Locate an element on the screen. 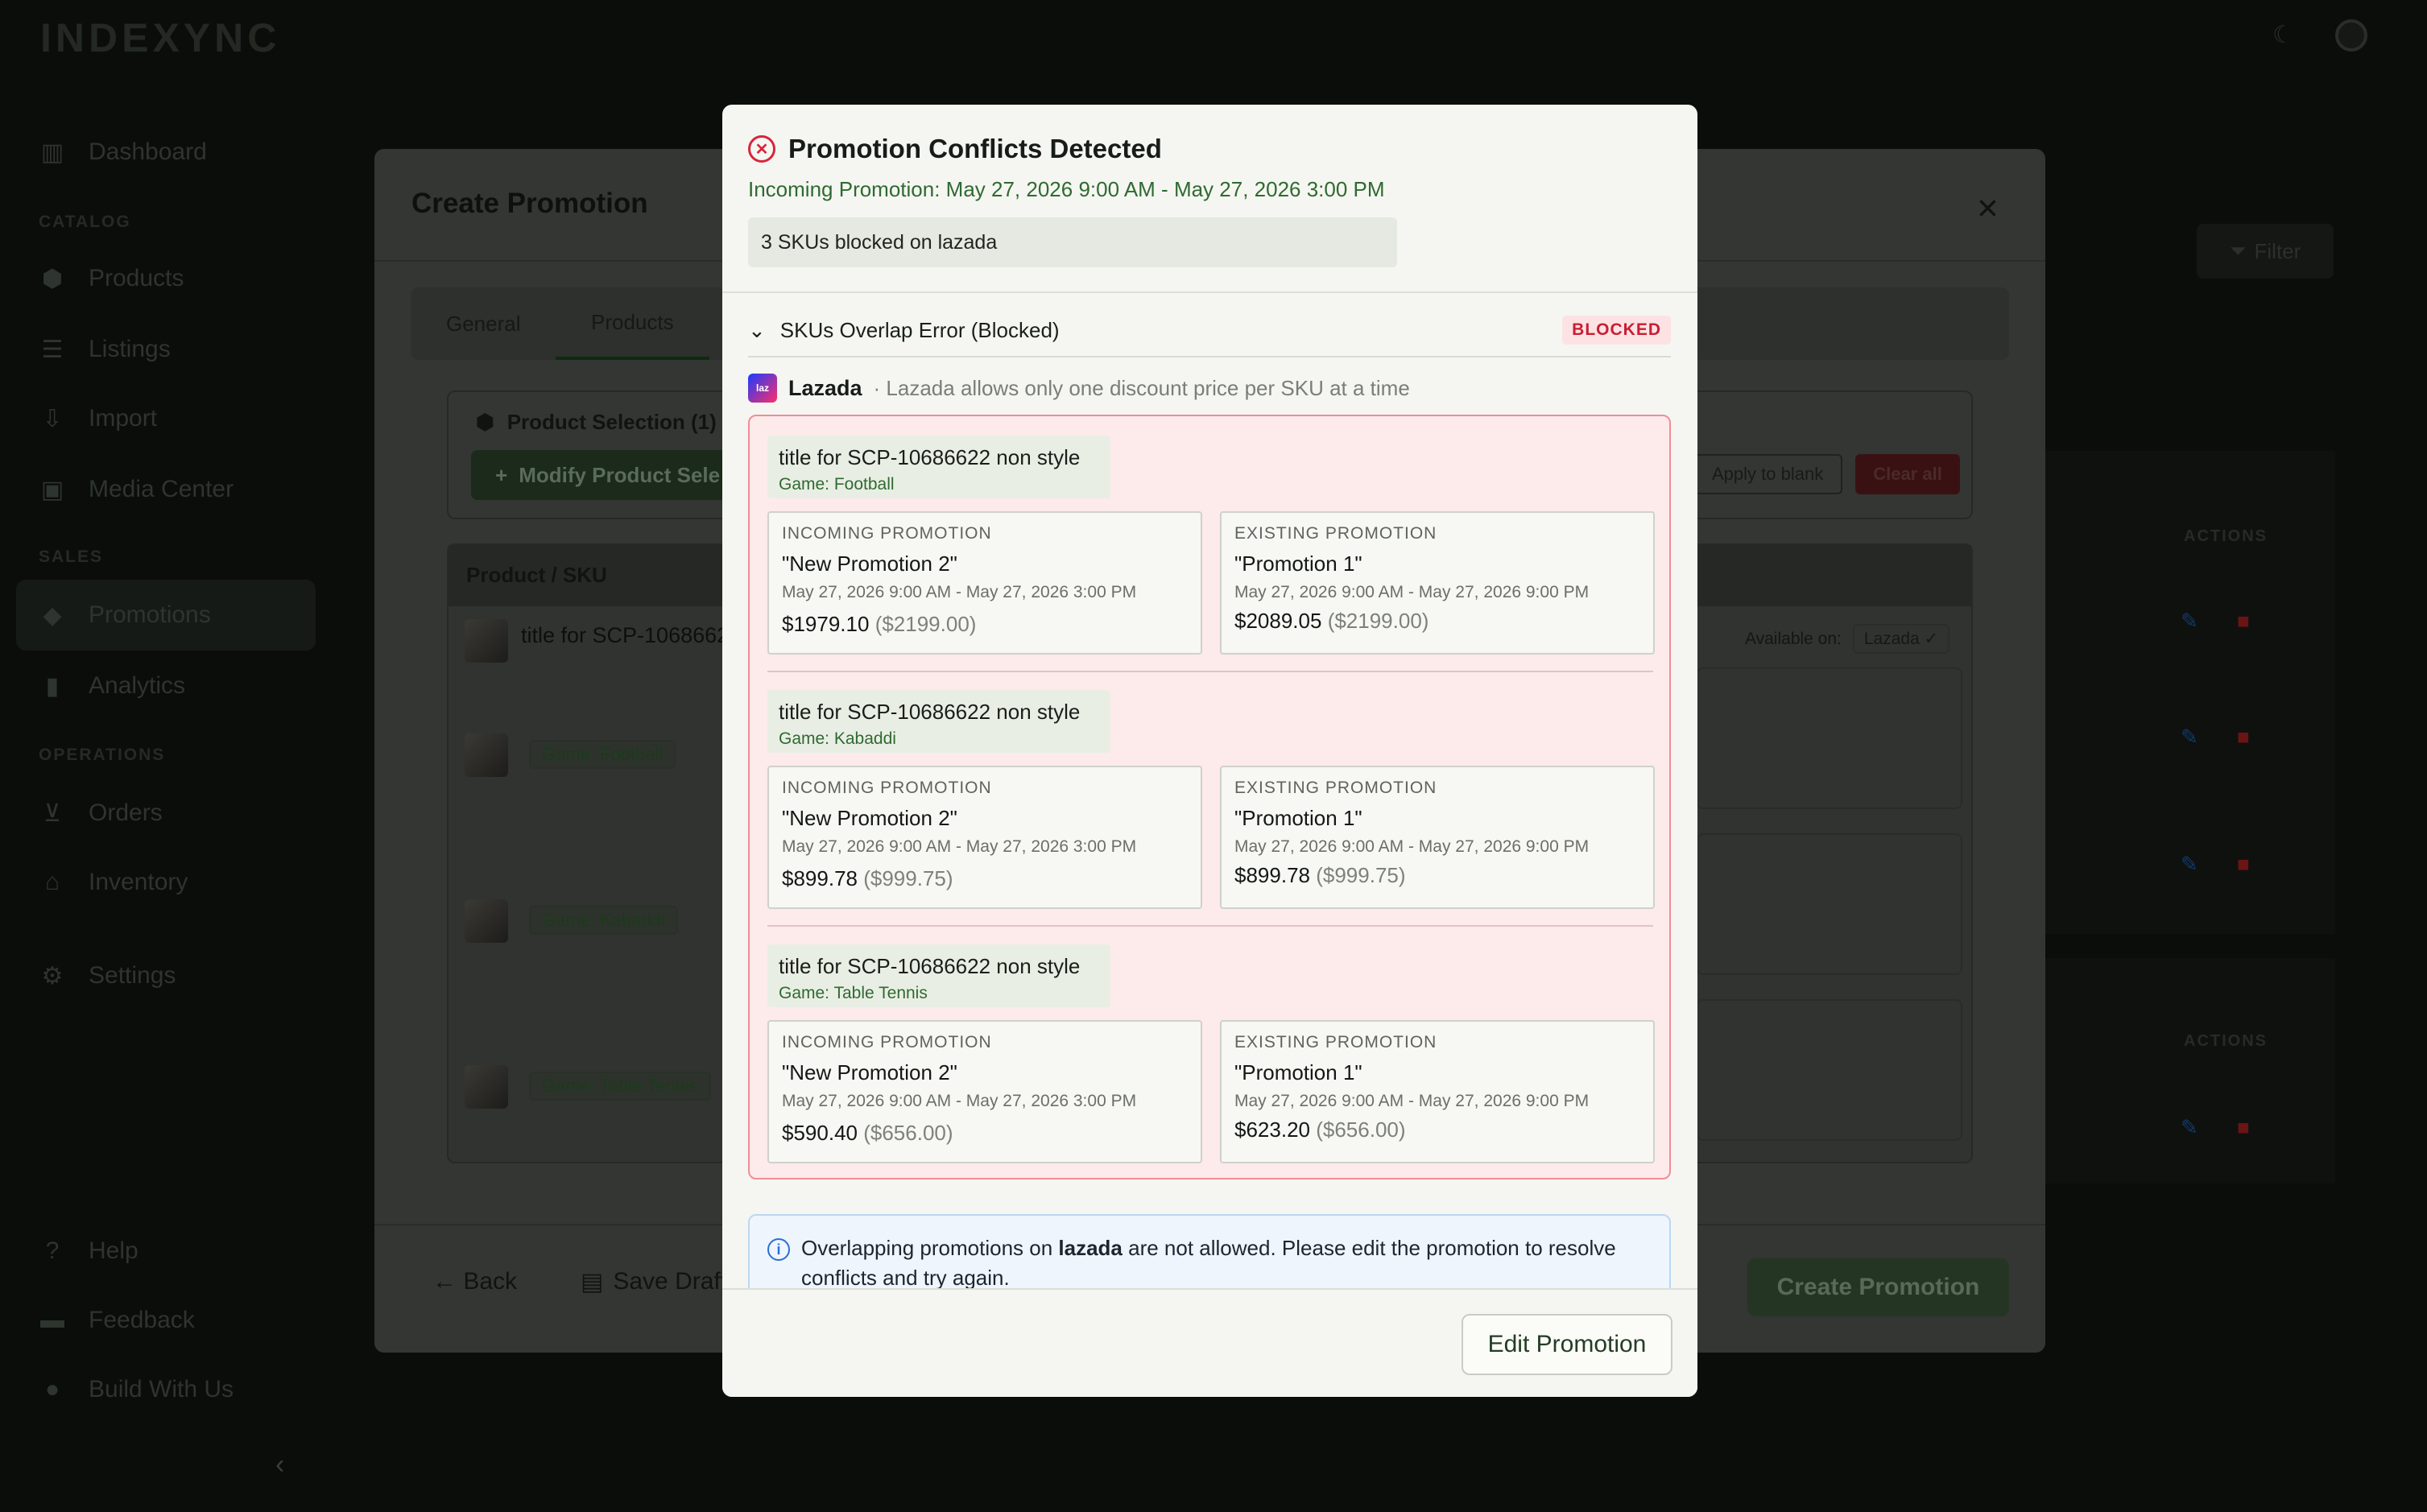  analytics-icon: ▮ is located at coordinates (52, 686).